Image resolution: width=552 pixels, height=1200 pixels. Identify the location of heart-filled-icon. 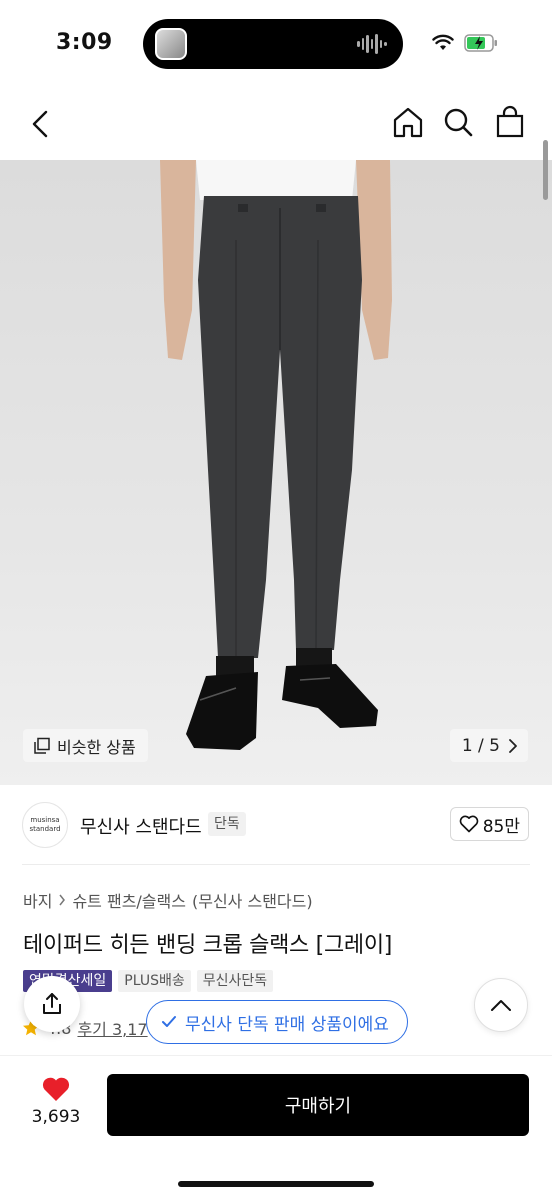
(56, 1089).